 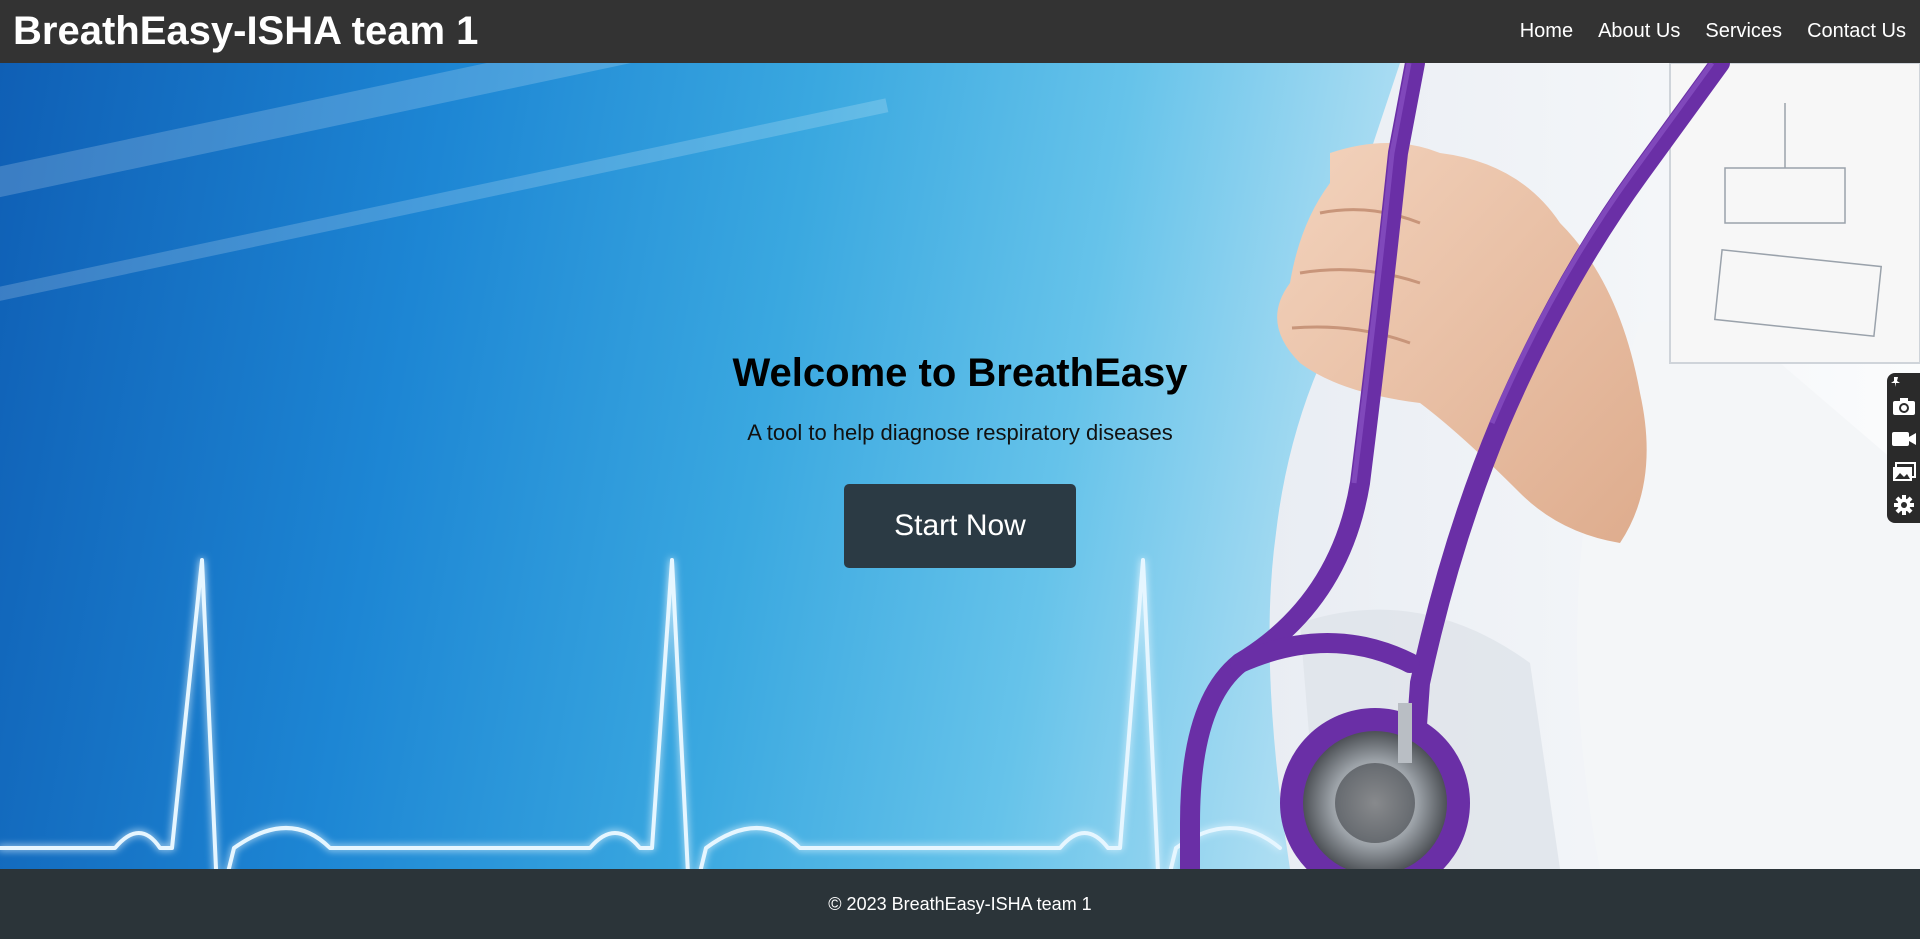 I want to click on camera-icon, so click(x=1903, y=405).